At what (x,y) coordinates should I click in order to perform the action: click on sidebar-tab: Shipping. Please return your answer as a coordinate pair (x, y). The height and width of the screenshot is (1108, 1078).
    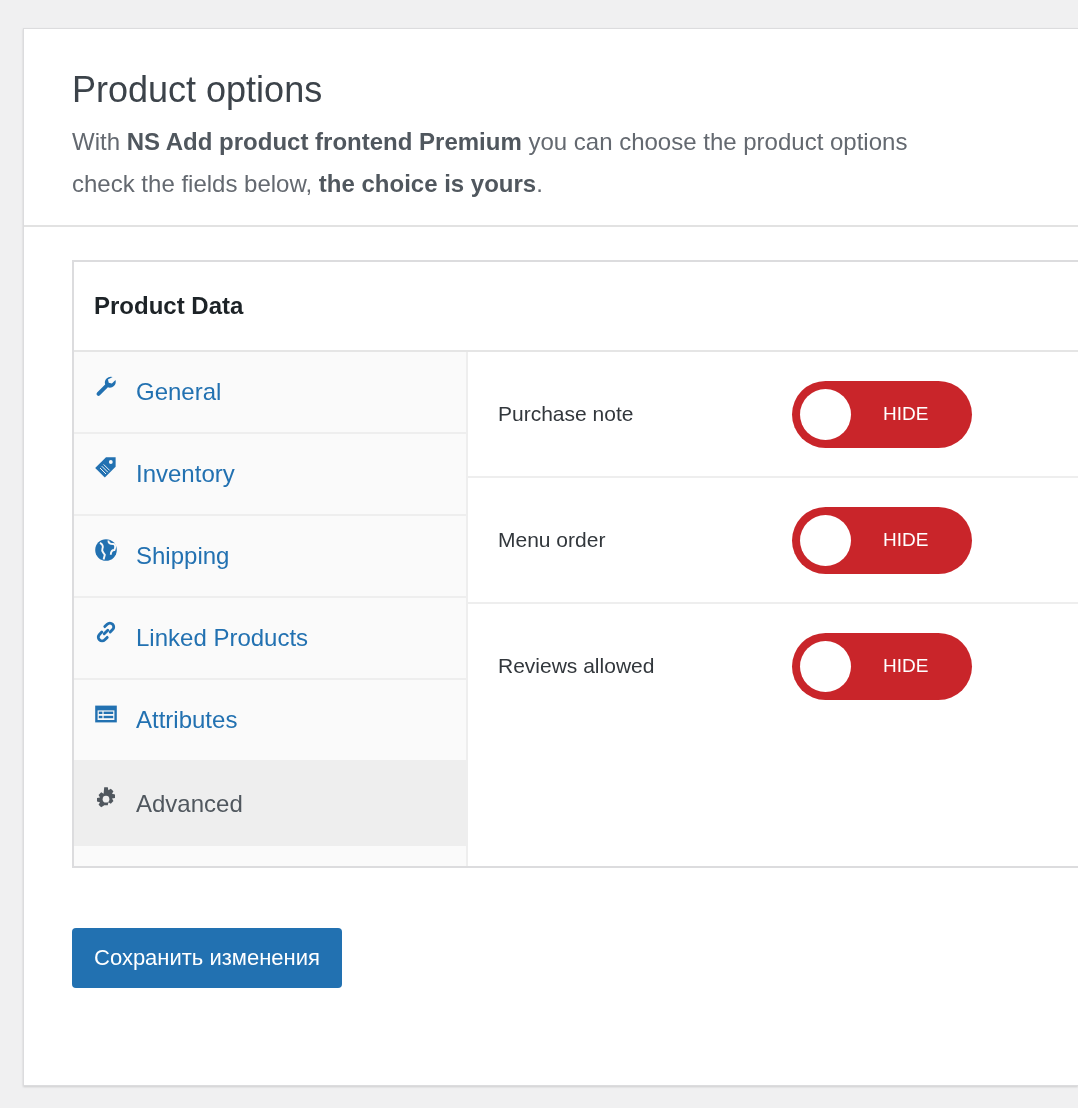
    Looking at the image, I should click on (270, 557).